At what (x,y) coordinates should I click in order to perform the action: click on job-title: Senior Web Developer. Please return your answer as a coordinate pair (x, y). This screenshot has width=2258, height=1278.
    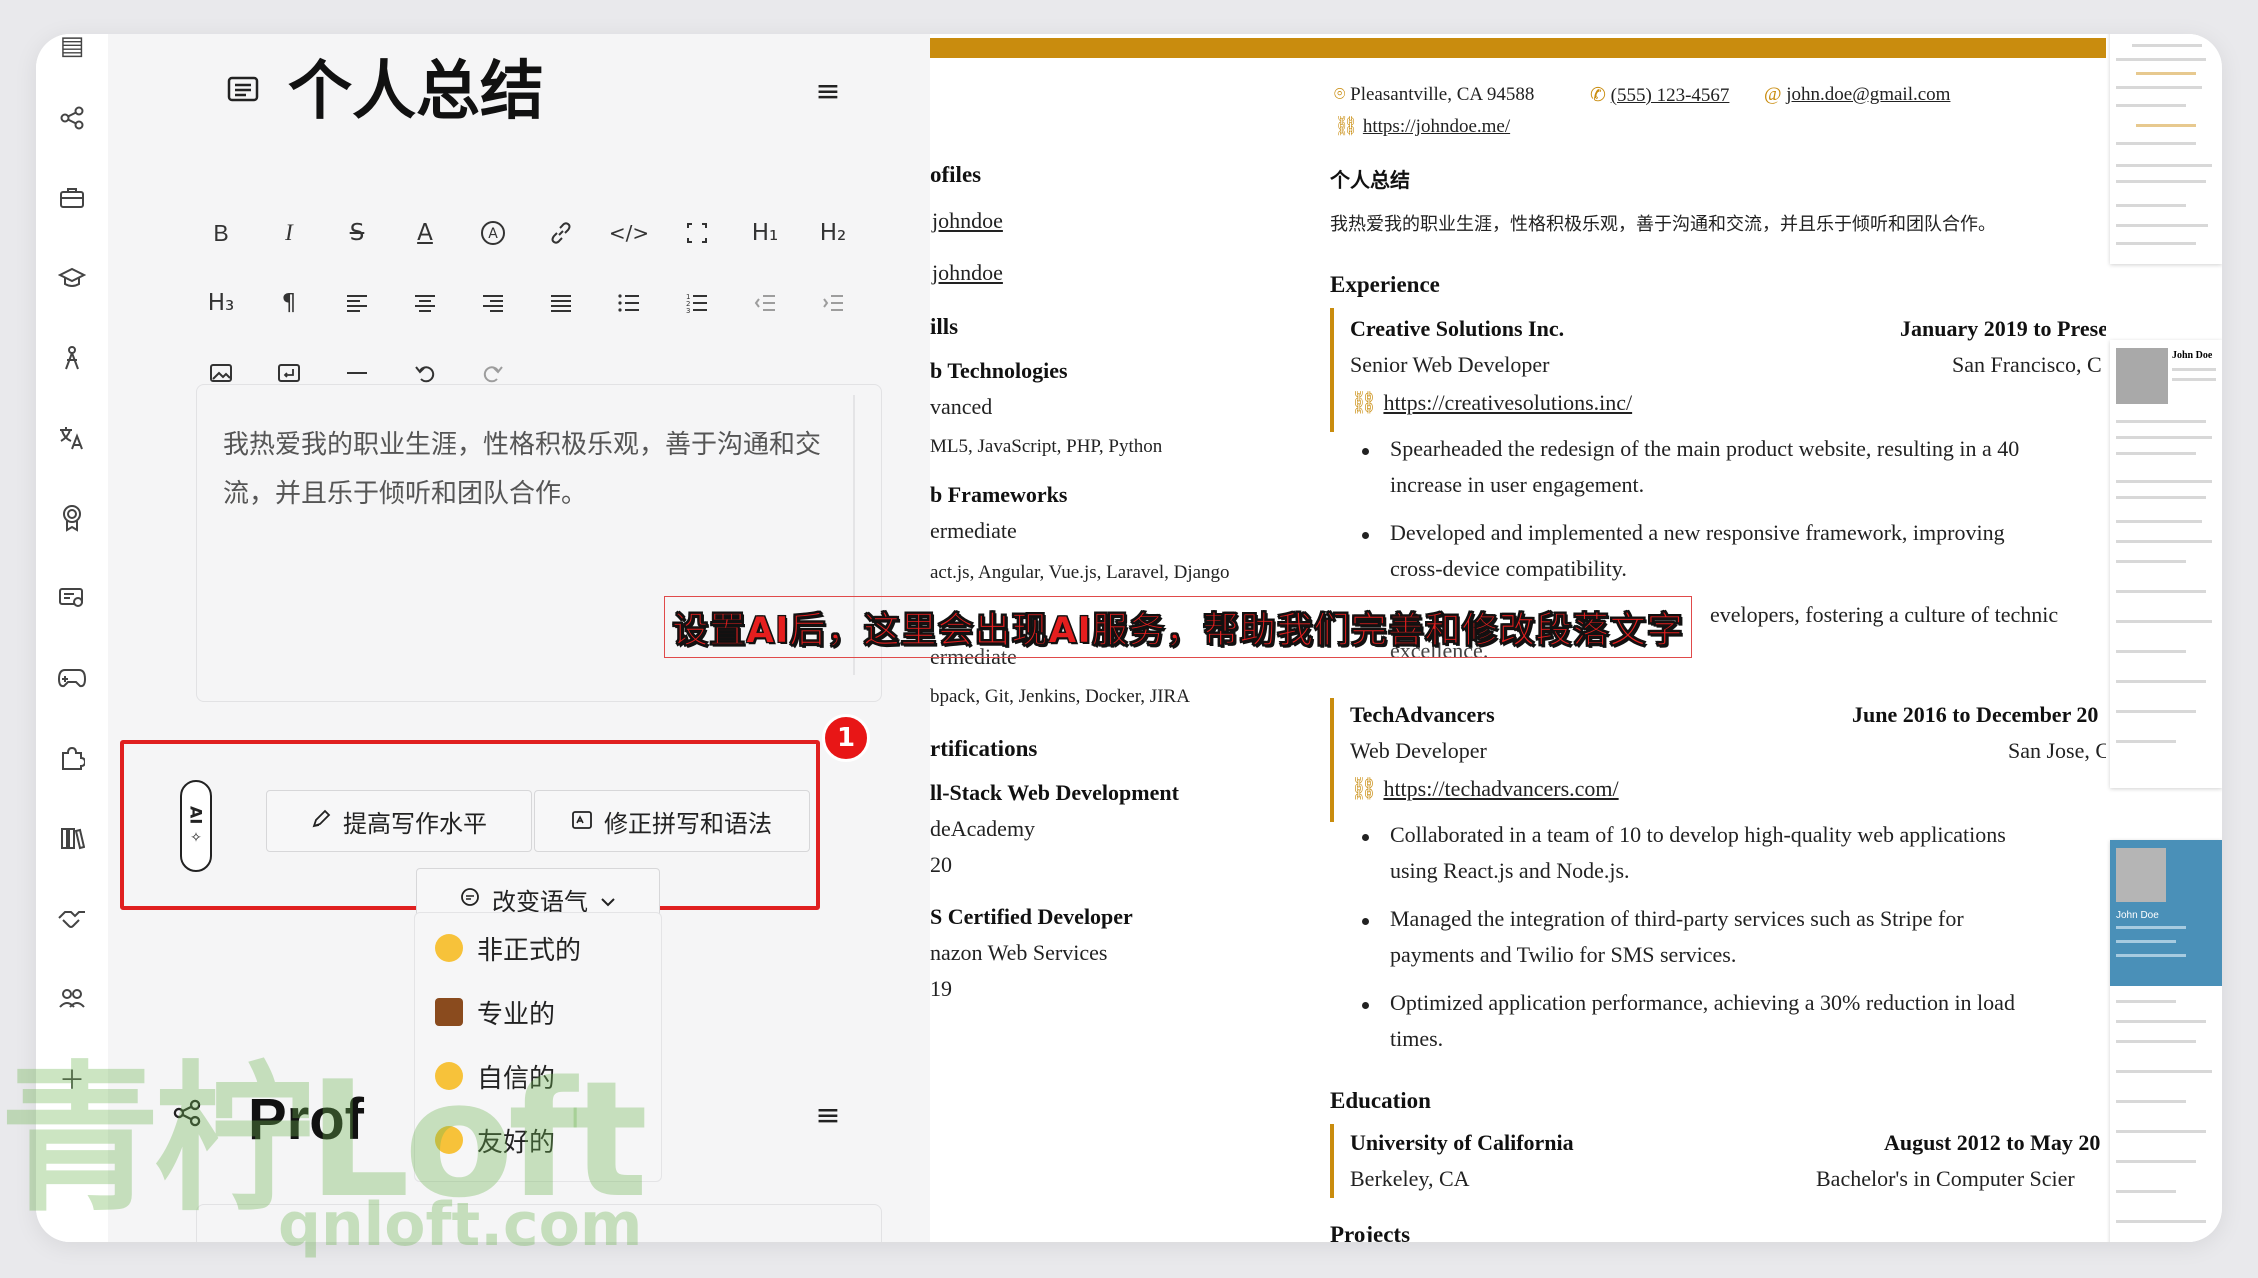
    Looking at the image, I should click on (1450, 364).